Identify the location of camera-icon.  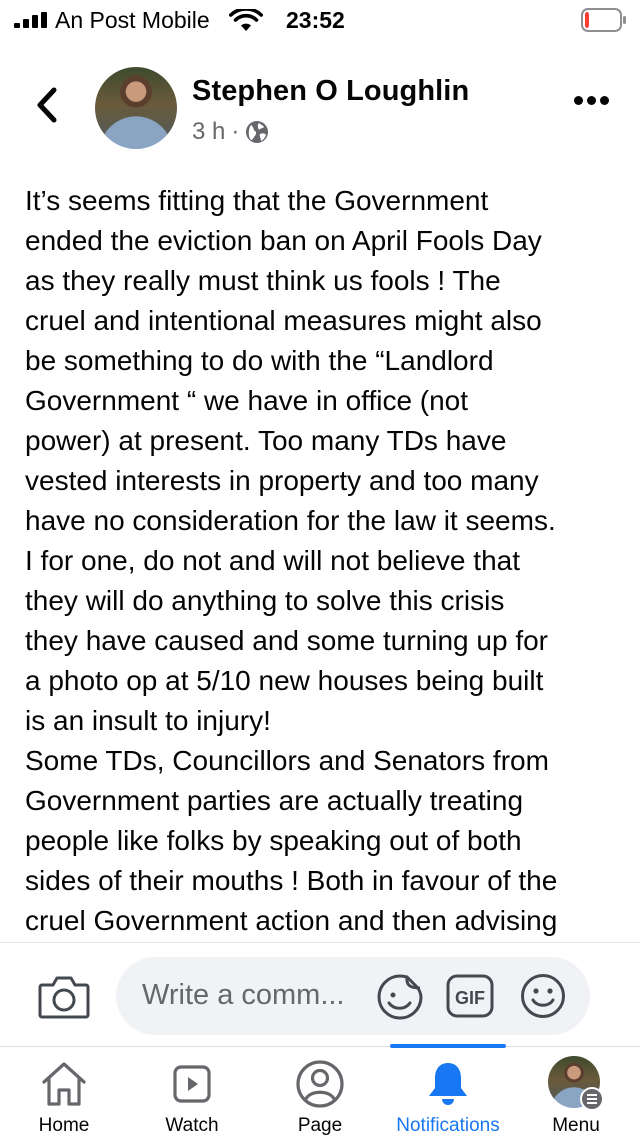
(64, 996).